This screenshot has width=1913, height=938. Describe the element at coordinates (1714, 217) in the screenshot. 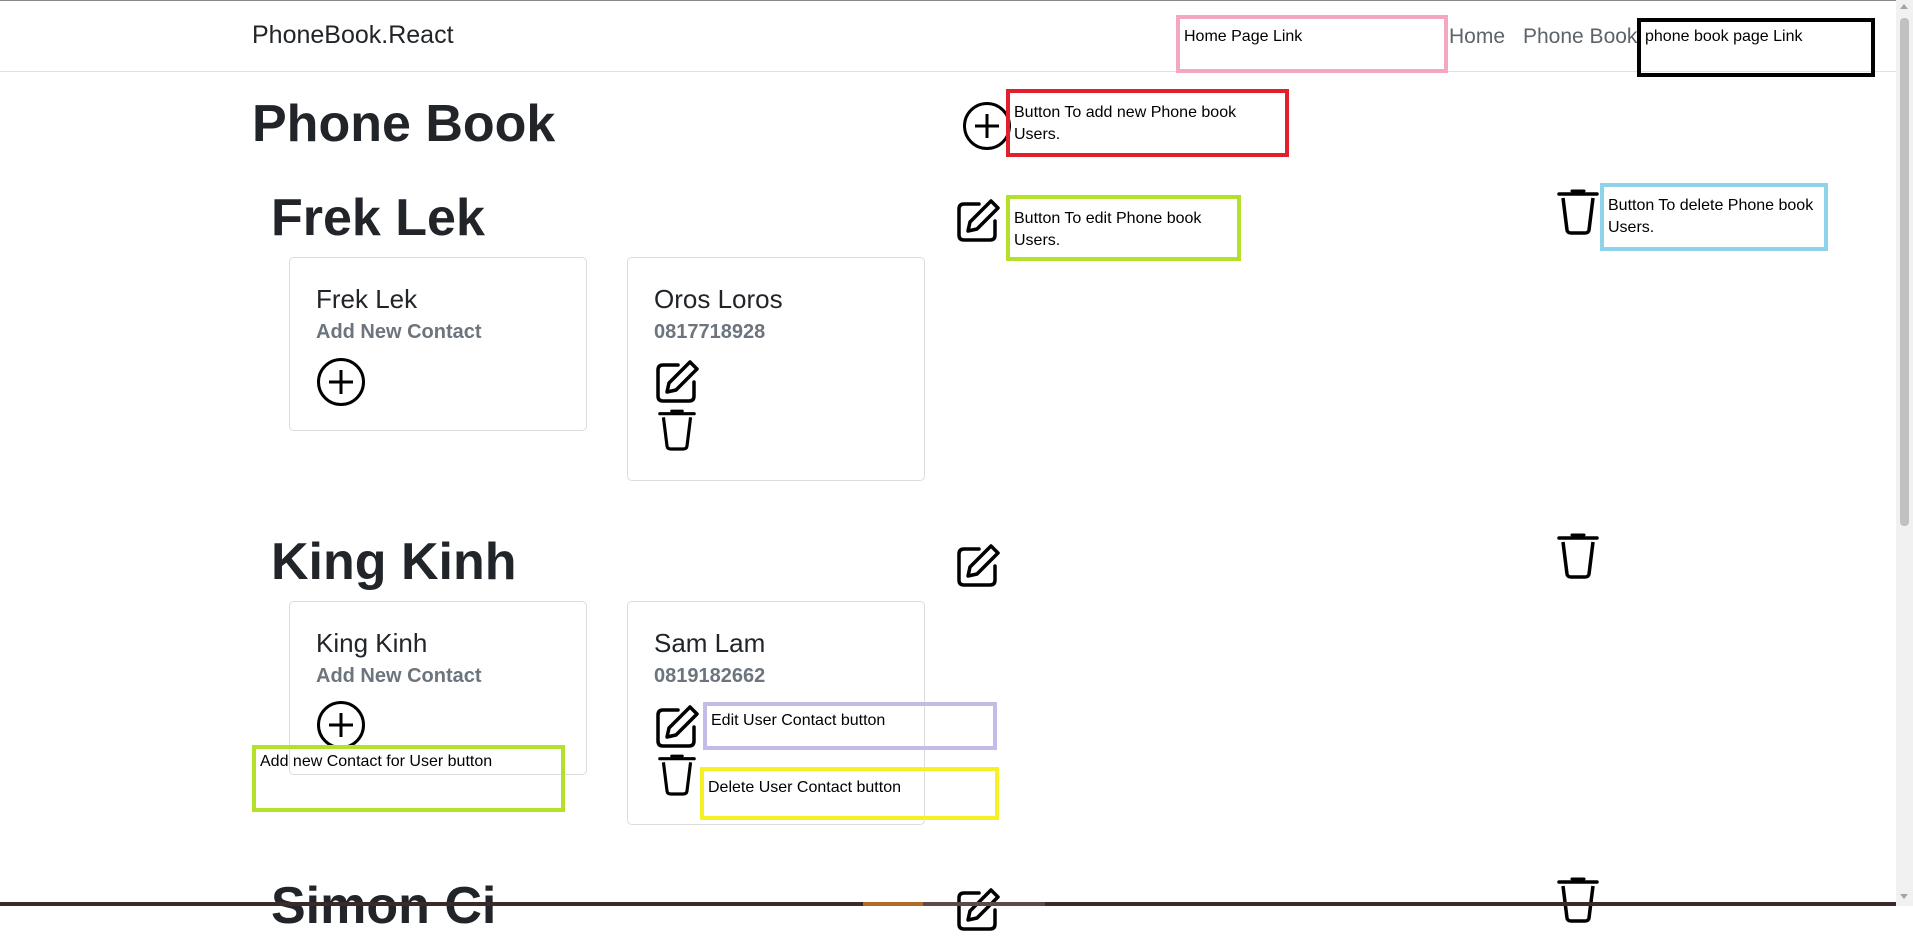

I see `annotation-delete-user-button: Button To delete Phone book Users.` at that location.